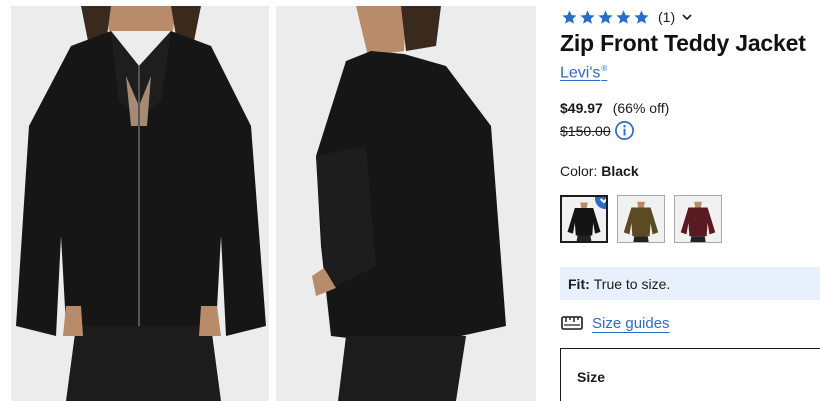 Image resolution: width=820 pixels, height=401 pixels. I want to click on size-guides-row: Size guides, so click(615, 323).